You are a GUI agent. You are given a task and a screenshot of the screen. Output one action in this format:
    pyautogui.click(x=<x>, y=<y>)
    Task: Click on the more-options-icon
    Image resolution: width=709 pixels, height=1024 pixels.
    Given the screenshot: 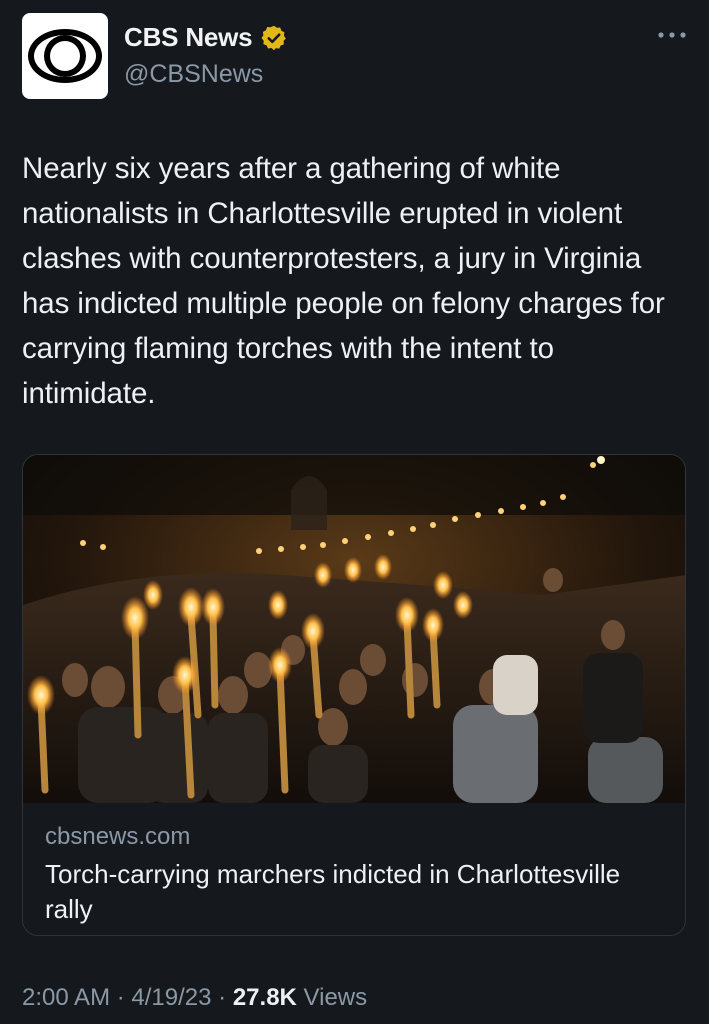 What is the action you would take?
    pyautogui.click(x=672, y=35)
    